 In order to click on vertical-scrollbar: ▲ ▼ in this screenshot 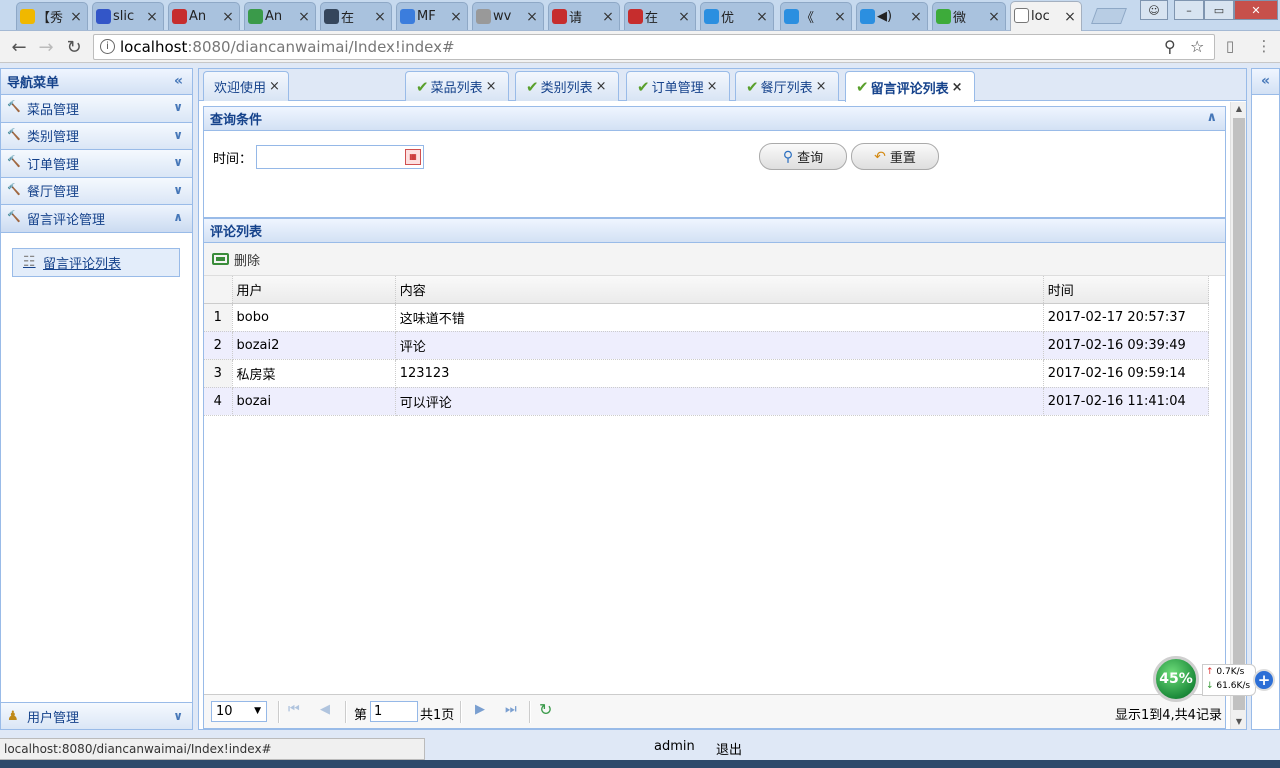, I will do `click(1238, 415)`.